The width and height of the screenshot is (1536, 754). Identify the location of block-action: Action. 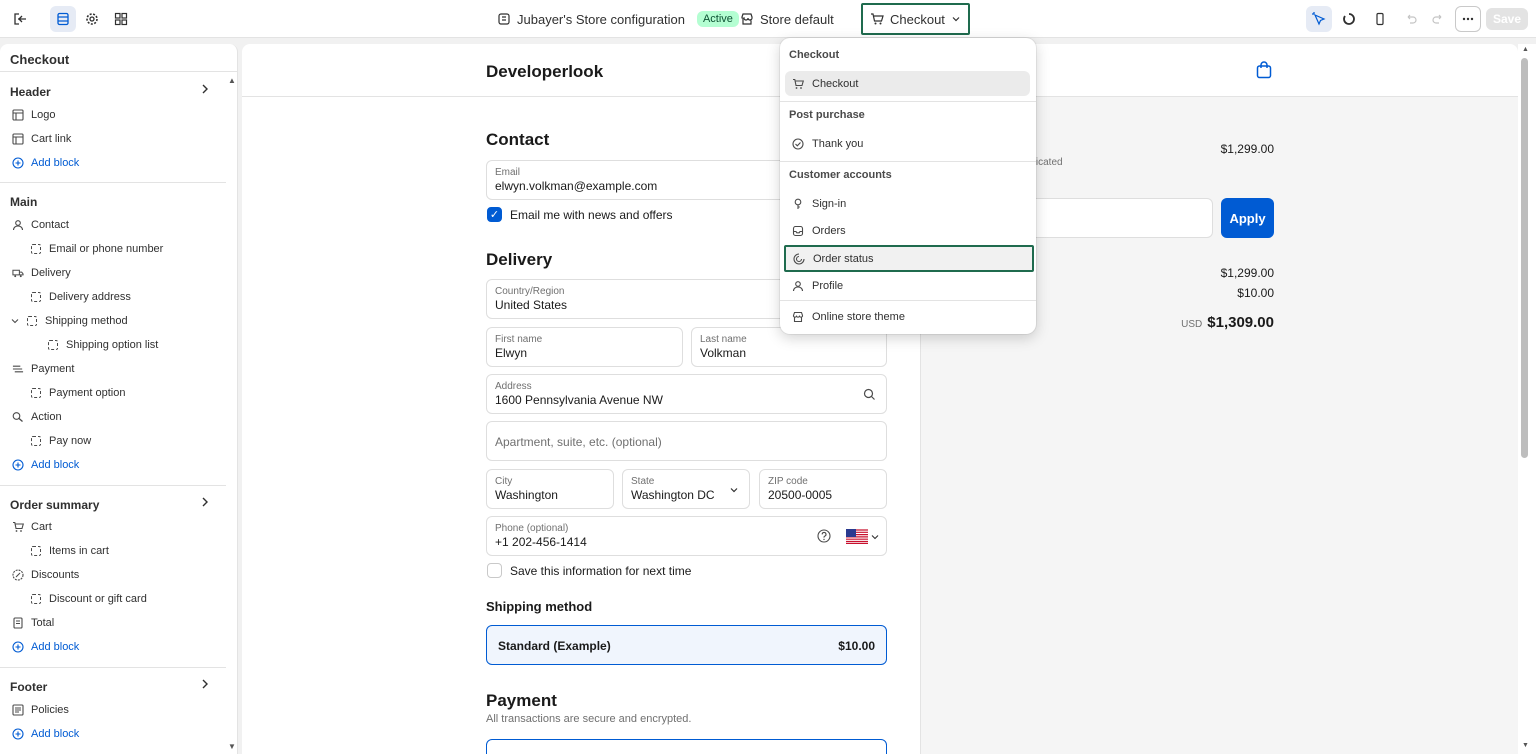
(37, 417).